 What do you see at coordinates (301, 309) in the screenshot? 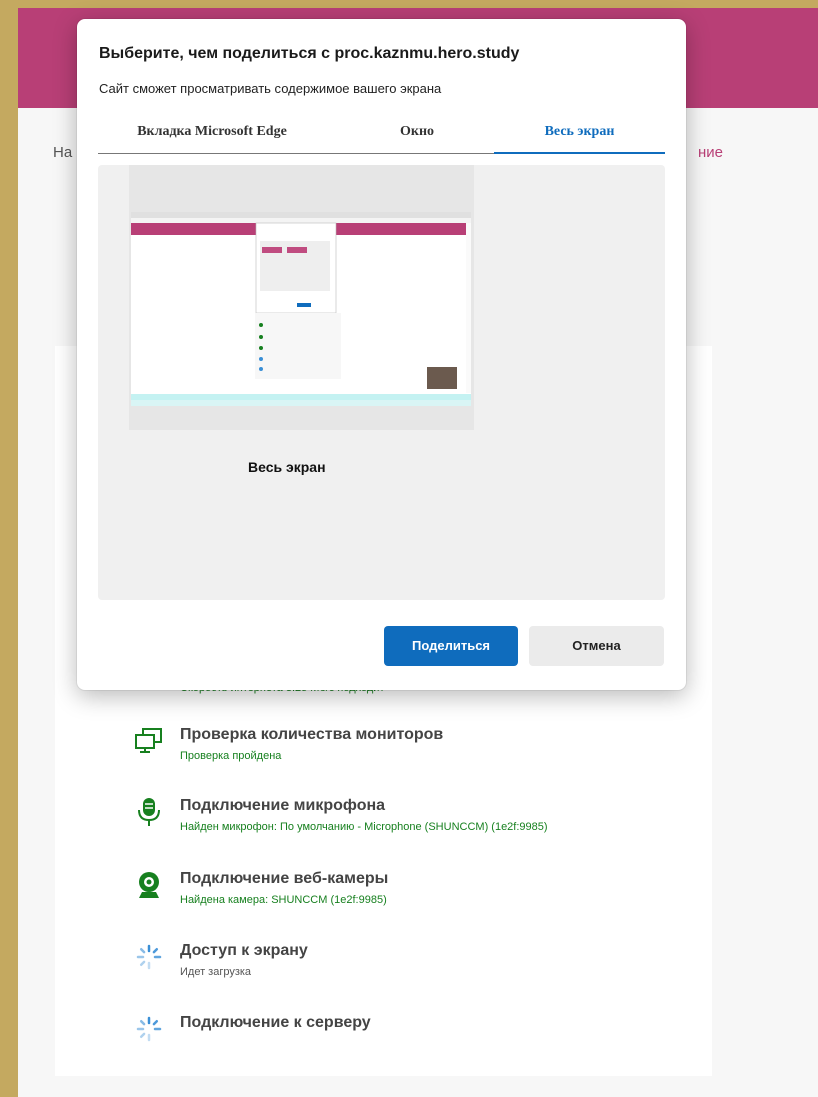
I see `screen-thumbnail-image` at bounding box center [301, 309].